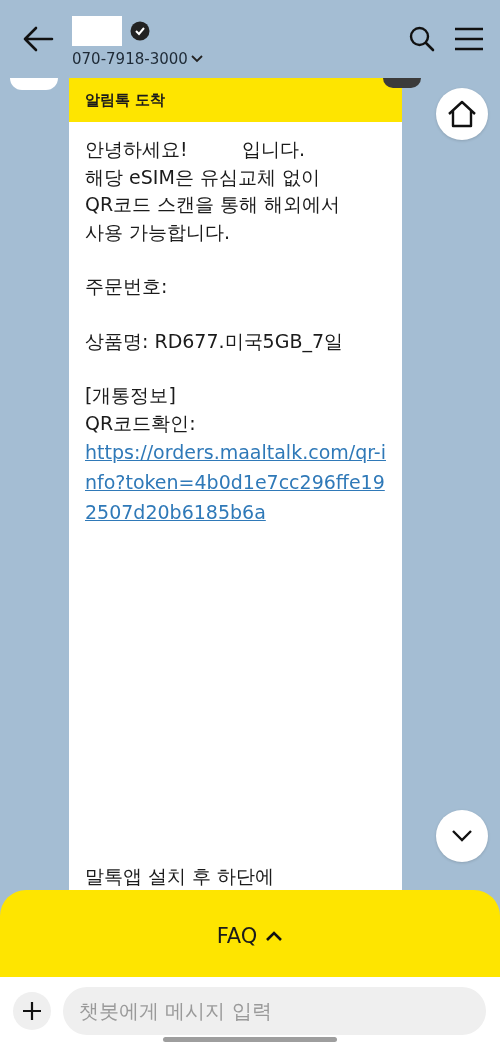  I want to click on message-text: QR코드확인:, so click(141, 423).